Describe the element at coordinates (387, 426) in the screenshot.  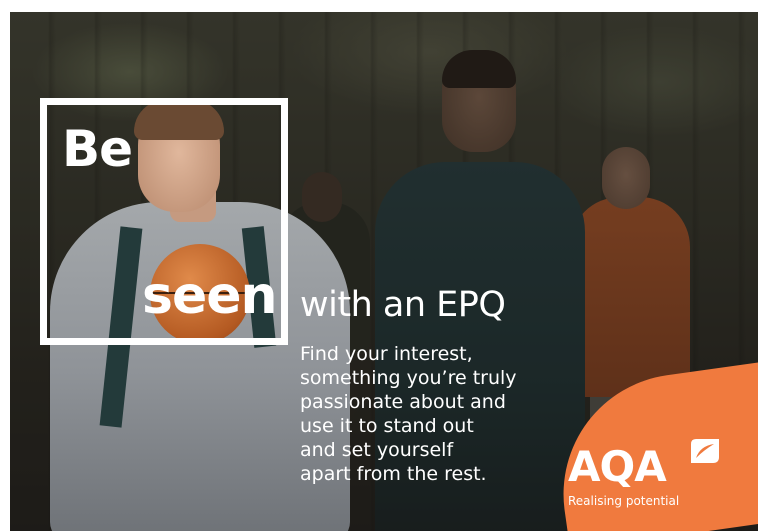
I see `body-line: use it to stand out` at that location.